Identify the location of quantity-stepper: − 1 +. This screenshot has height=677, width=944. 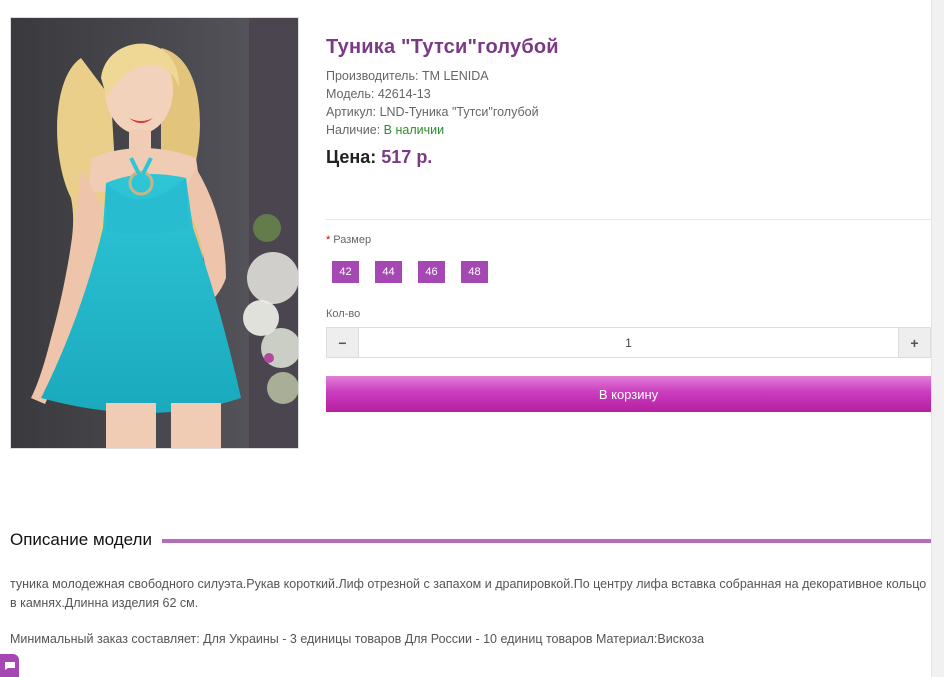
(628, 342).